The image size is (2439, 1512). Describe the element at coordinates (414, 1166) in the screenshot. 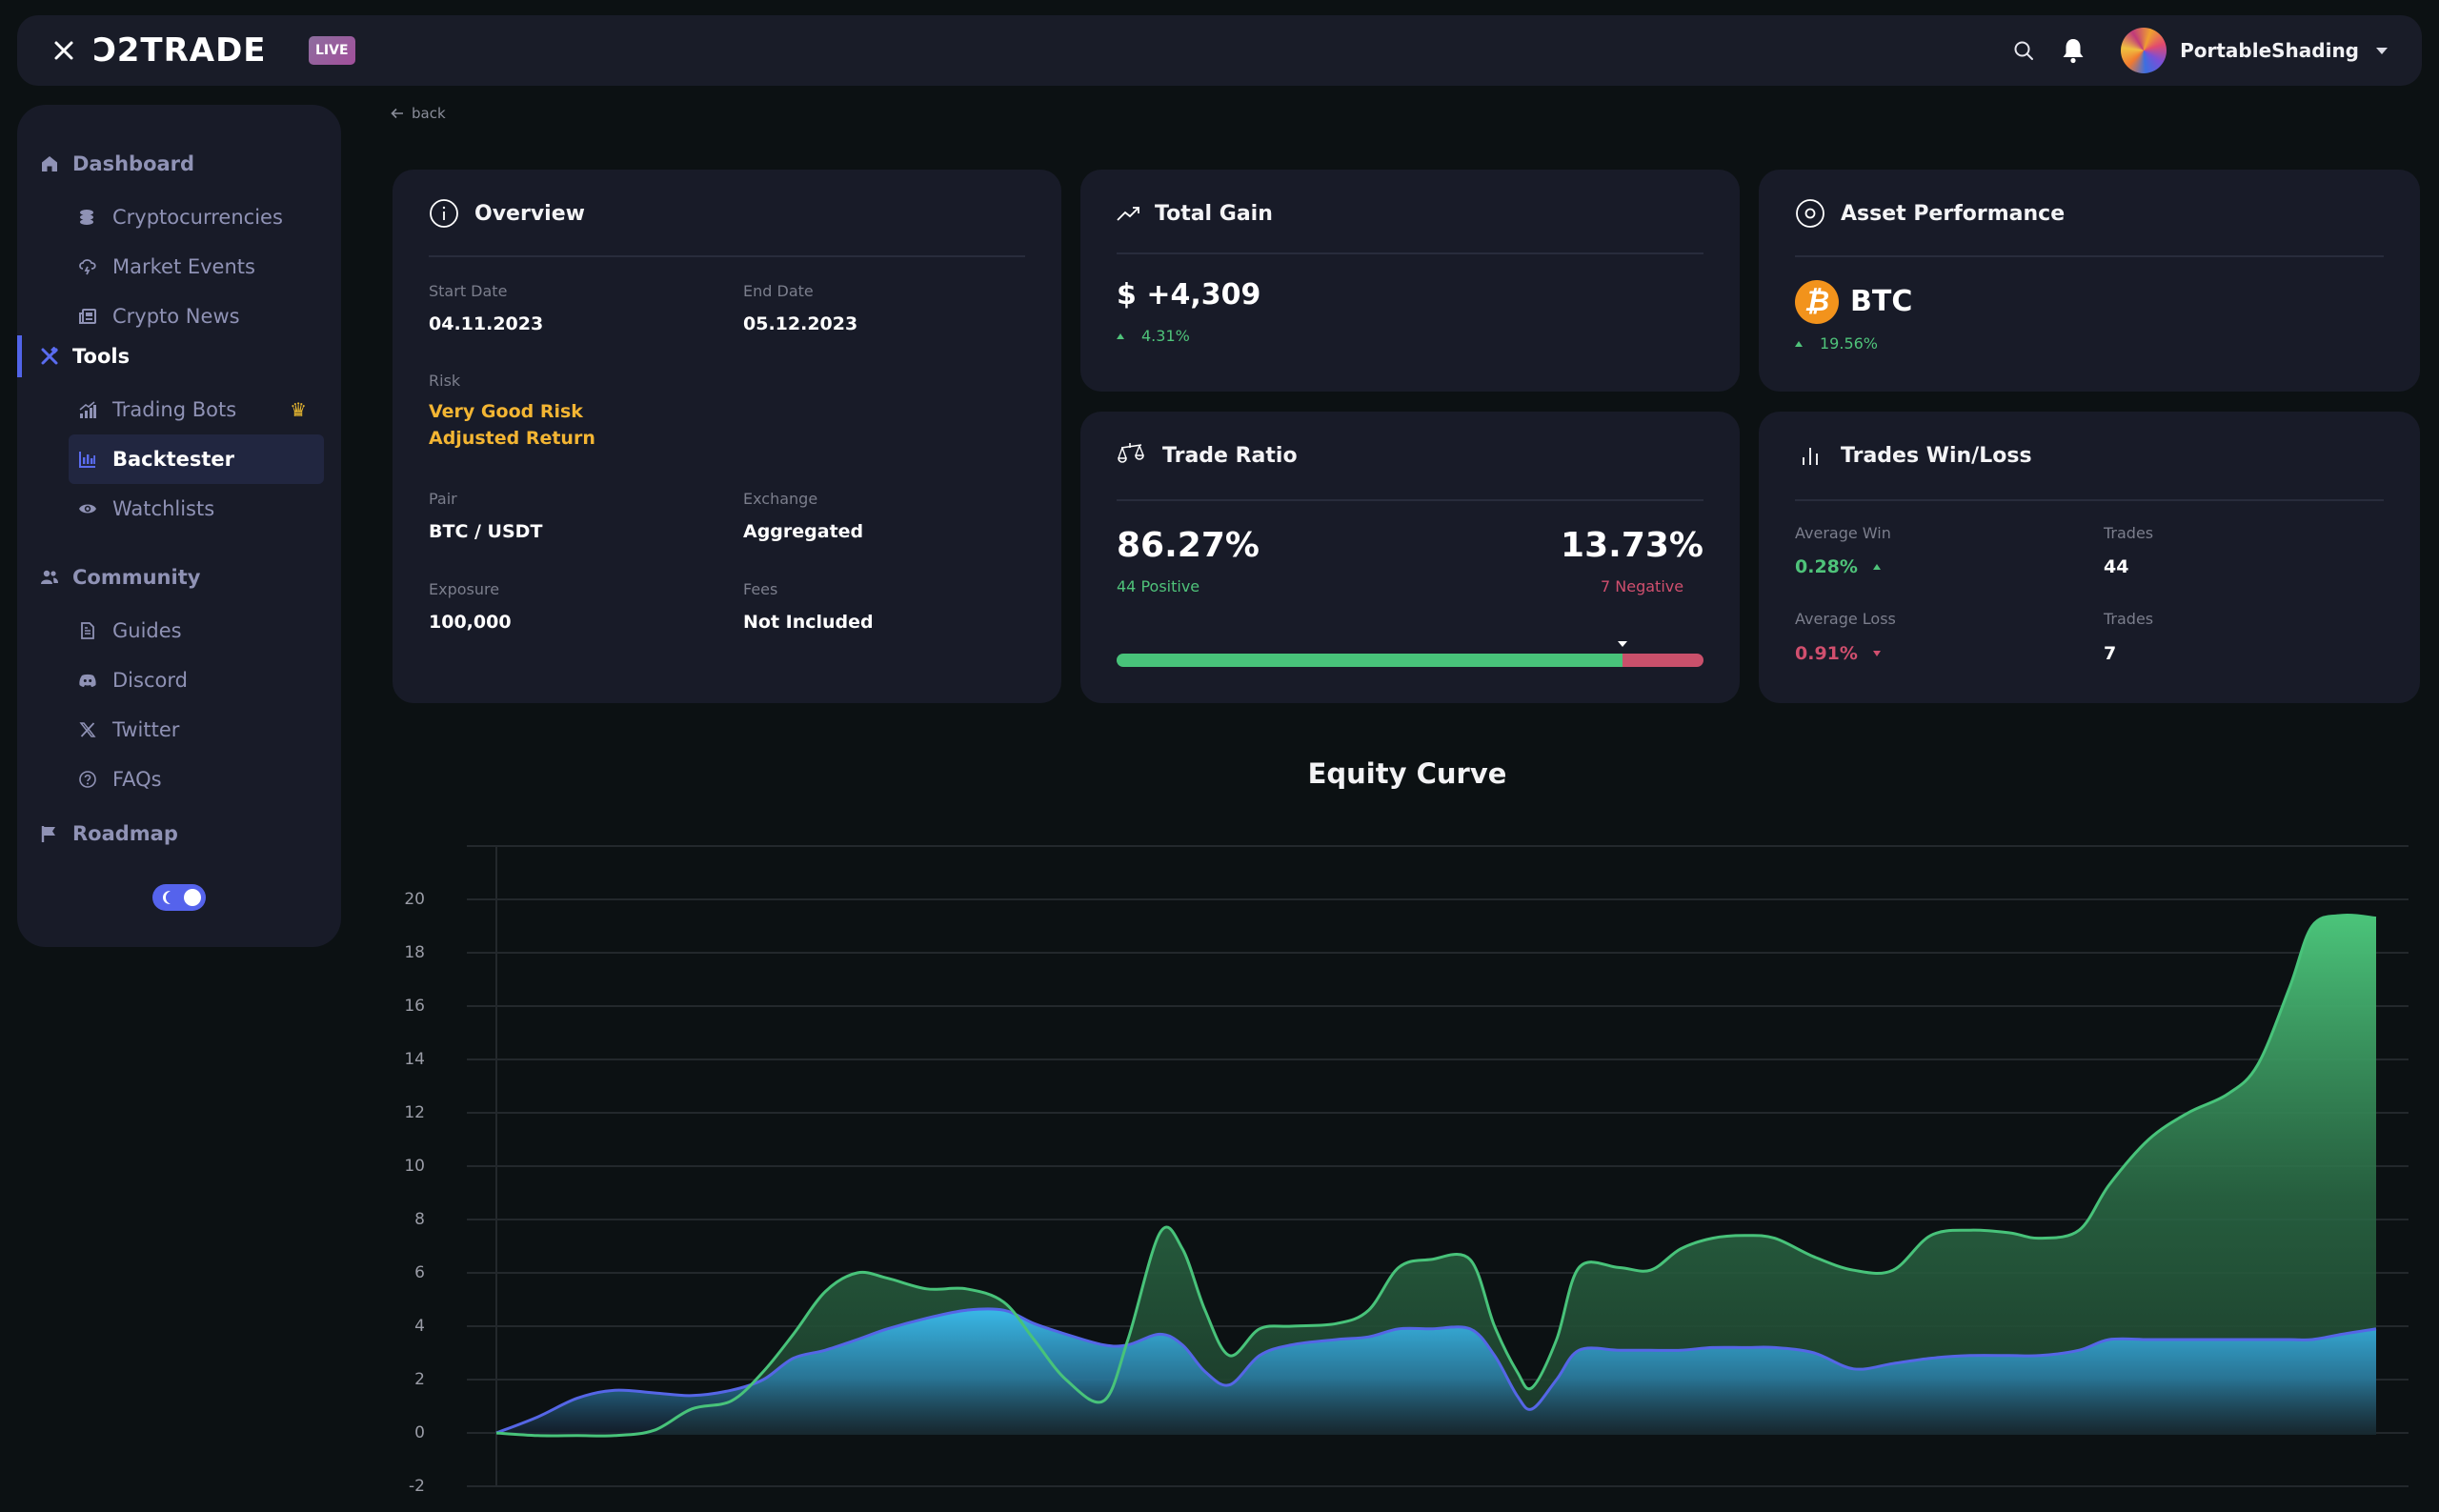

I see `y-tick-label: 10` at that location.